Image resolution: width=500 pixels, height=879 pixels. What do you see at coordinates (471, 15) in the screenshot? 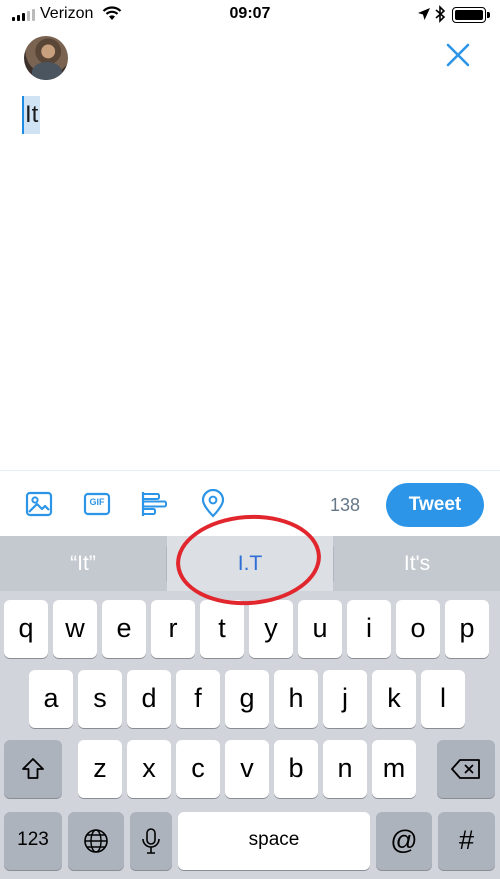
I see `battery-icon` at bounding box center [471, 15].